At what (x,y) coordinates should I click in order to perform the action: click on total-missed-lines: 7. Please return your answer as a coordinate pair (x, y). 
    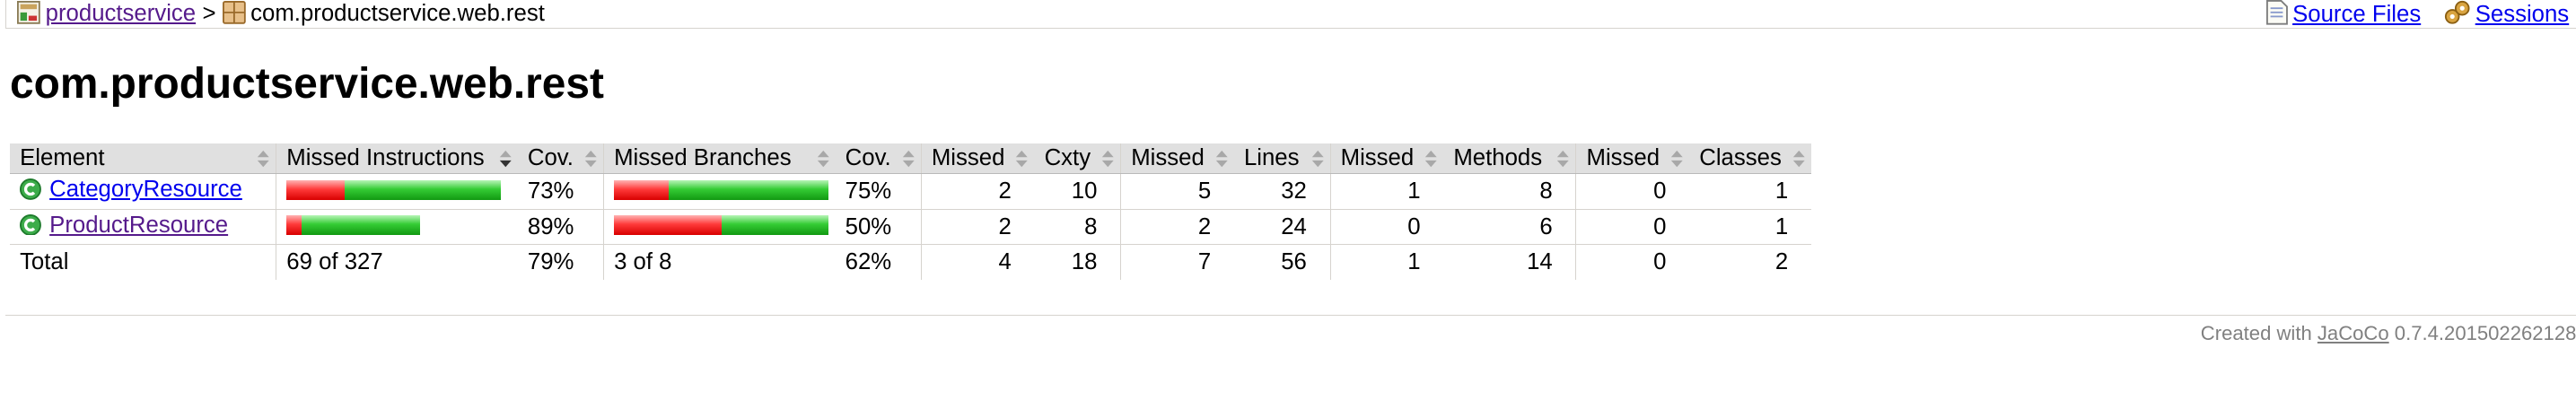
    Looking at the image, I should click on (1177, 262).